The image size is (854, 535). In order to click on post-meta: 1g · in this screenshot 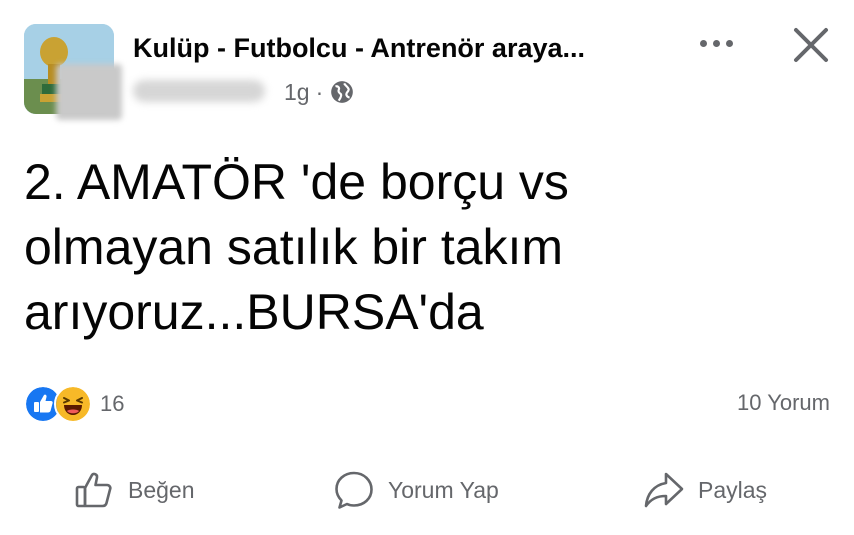, I will do `click(319, 92)`.